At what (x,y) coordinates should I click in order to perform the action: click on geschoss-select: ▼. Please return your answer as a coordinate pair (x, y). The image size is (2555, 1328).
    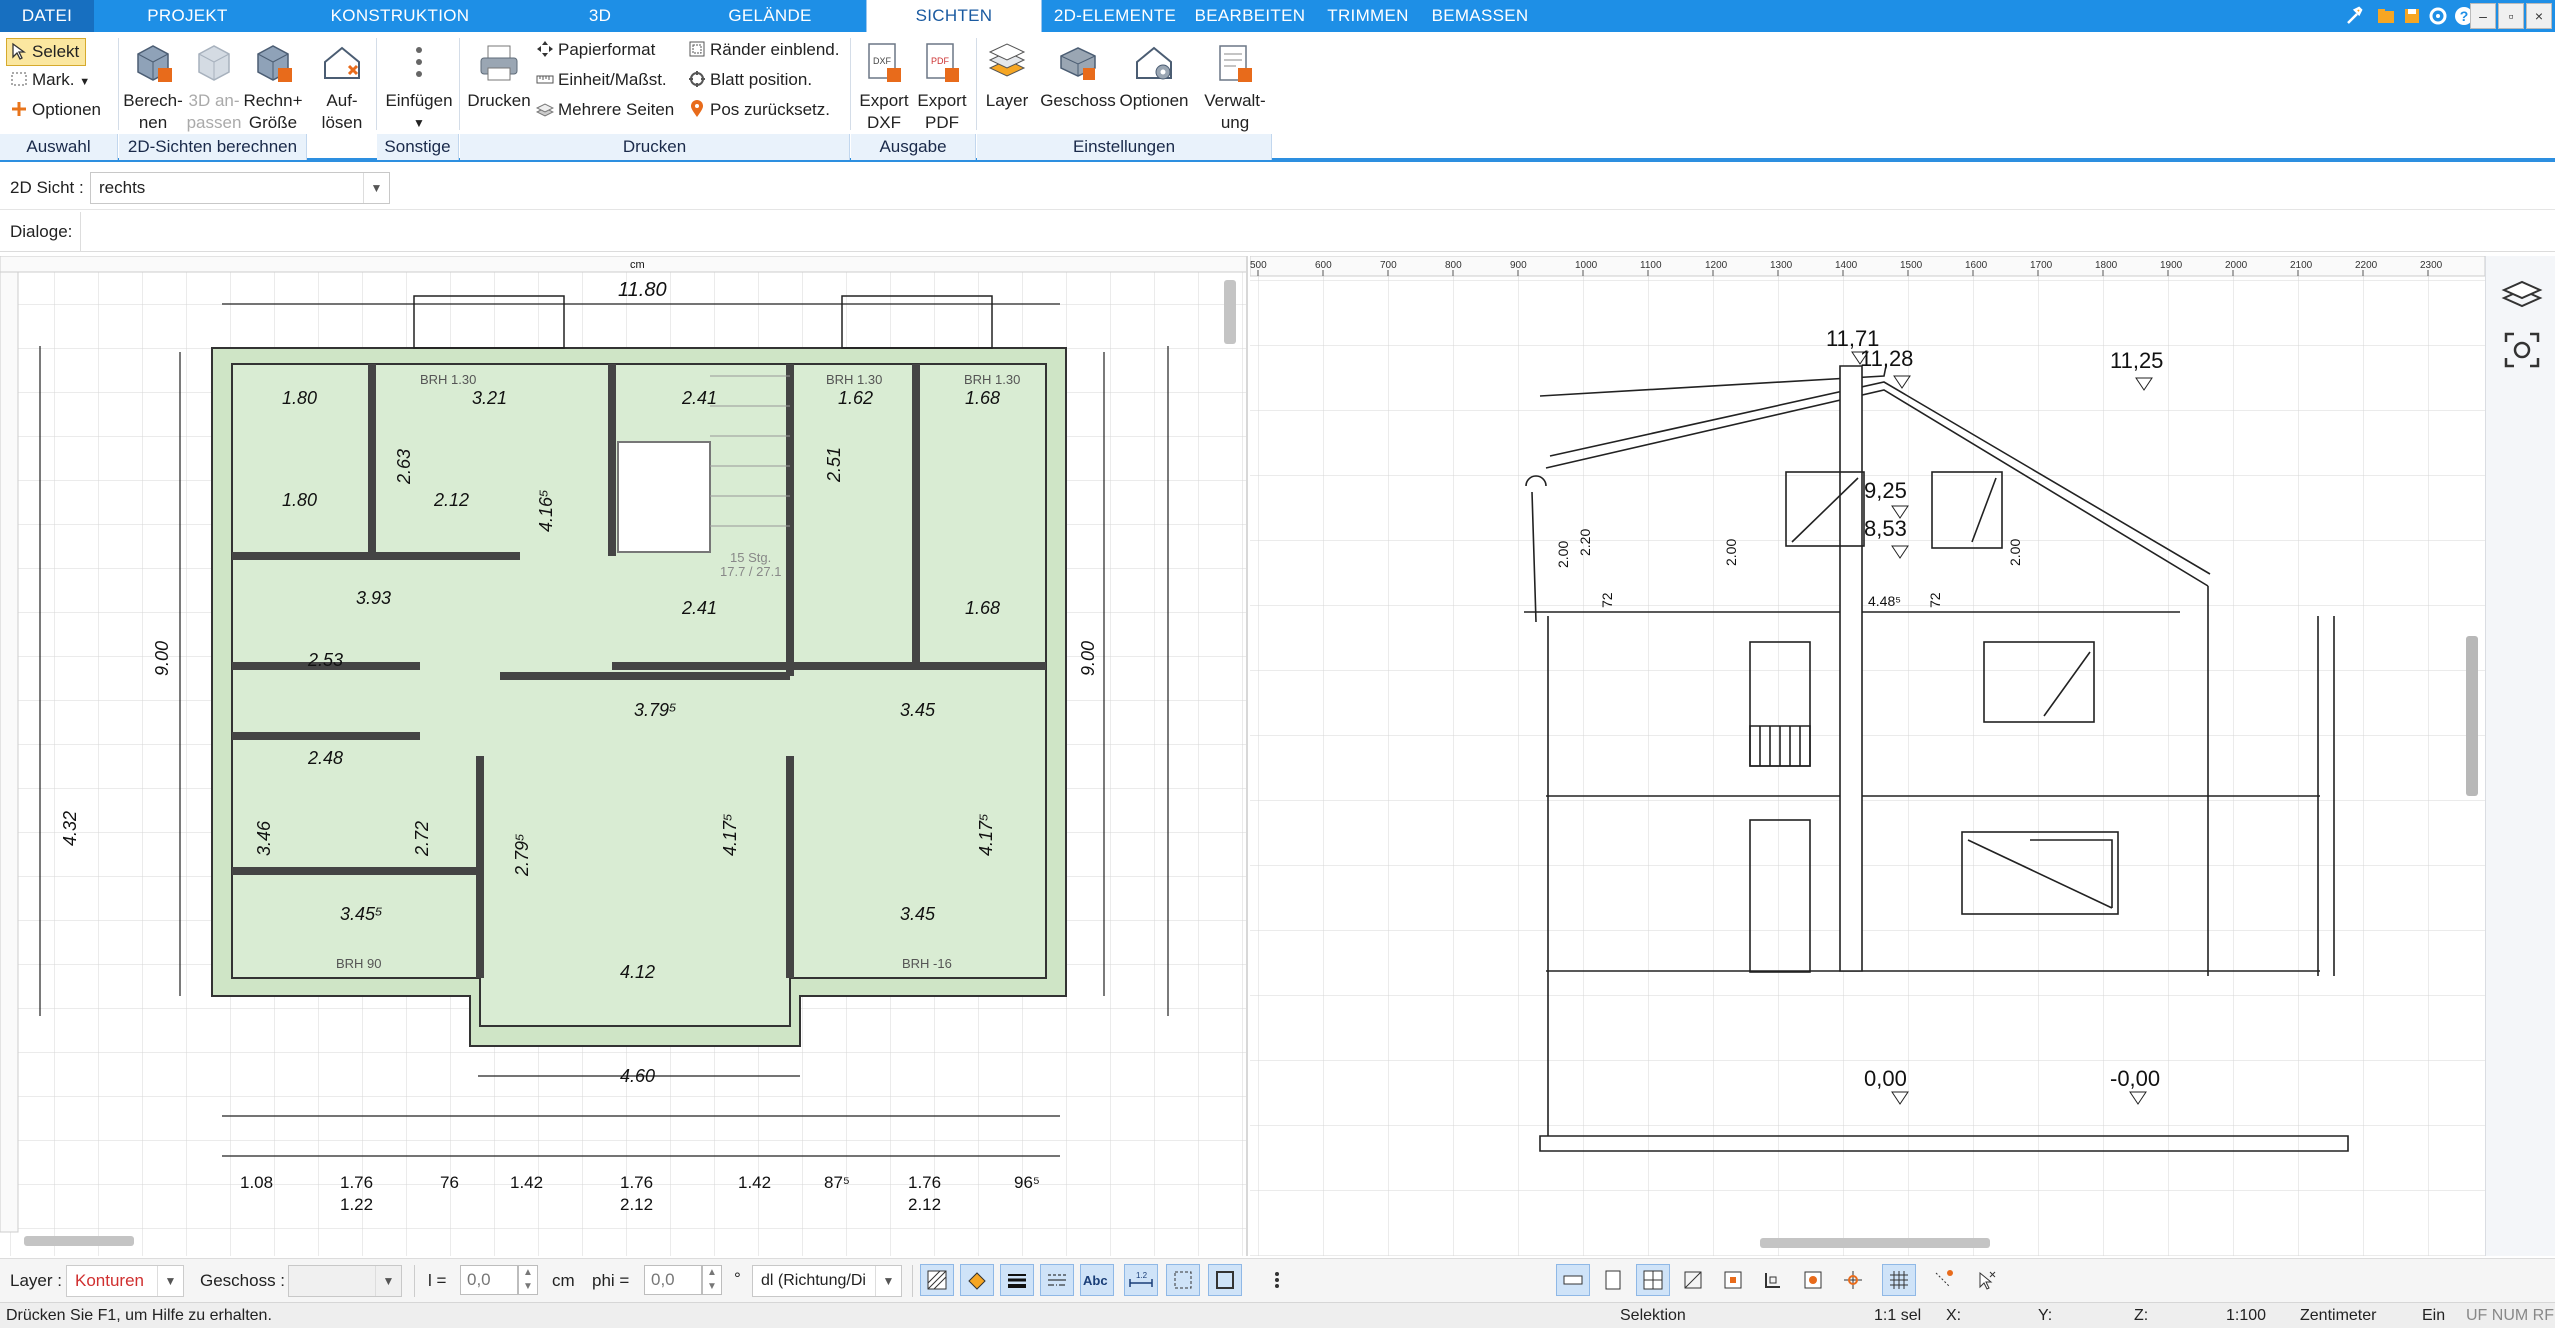
    Looking at the image, I should click on (345, 1281).